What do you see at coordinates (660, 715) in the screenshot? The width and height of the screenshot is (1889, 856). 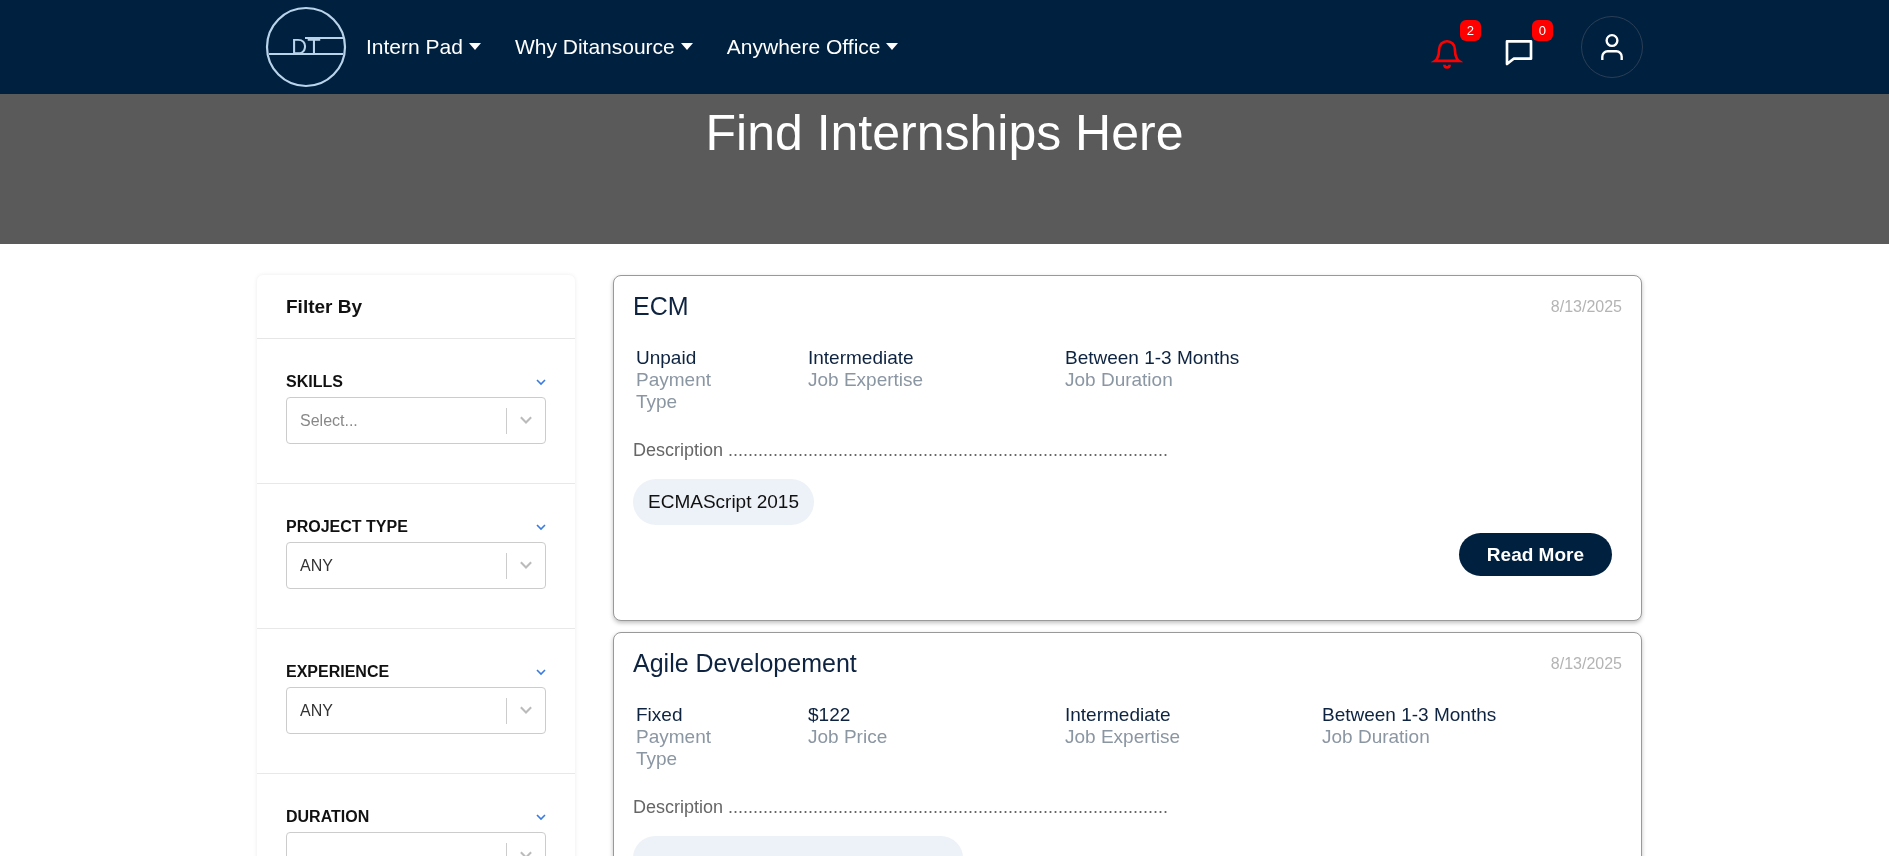 I see `stat-value: Fixed` at bounding box center [660, 715].